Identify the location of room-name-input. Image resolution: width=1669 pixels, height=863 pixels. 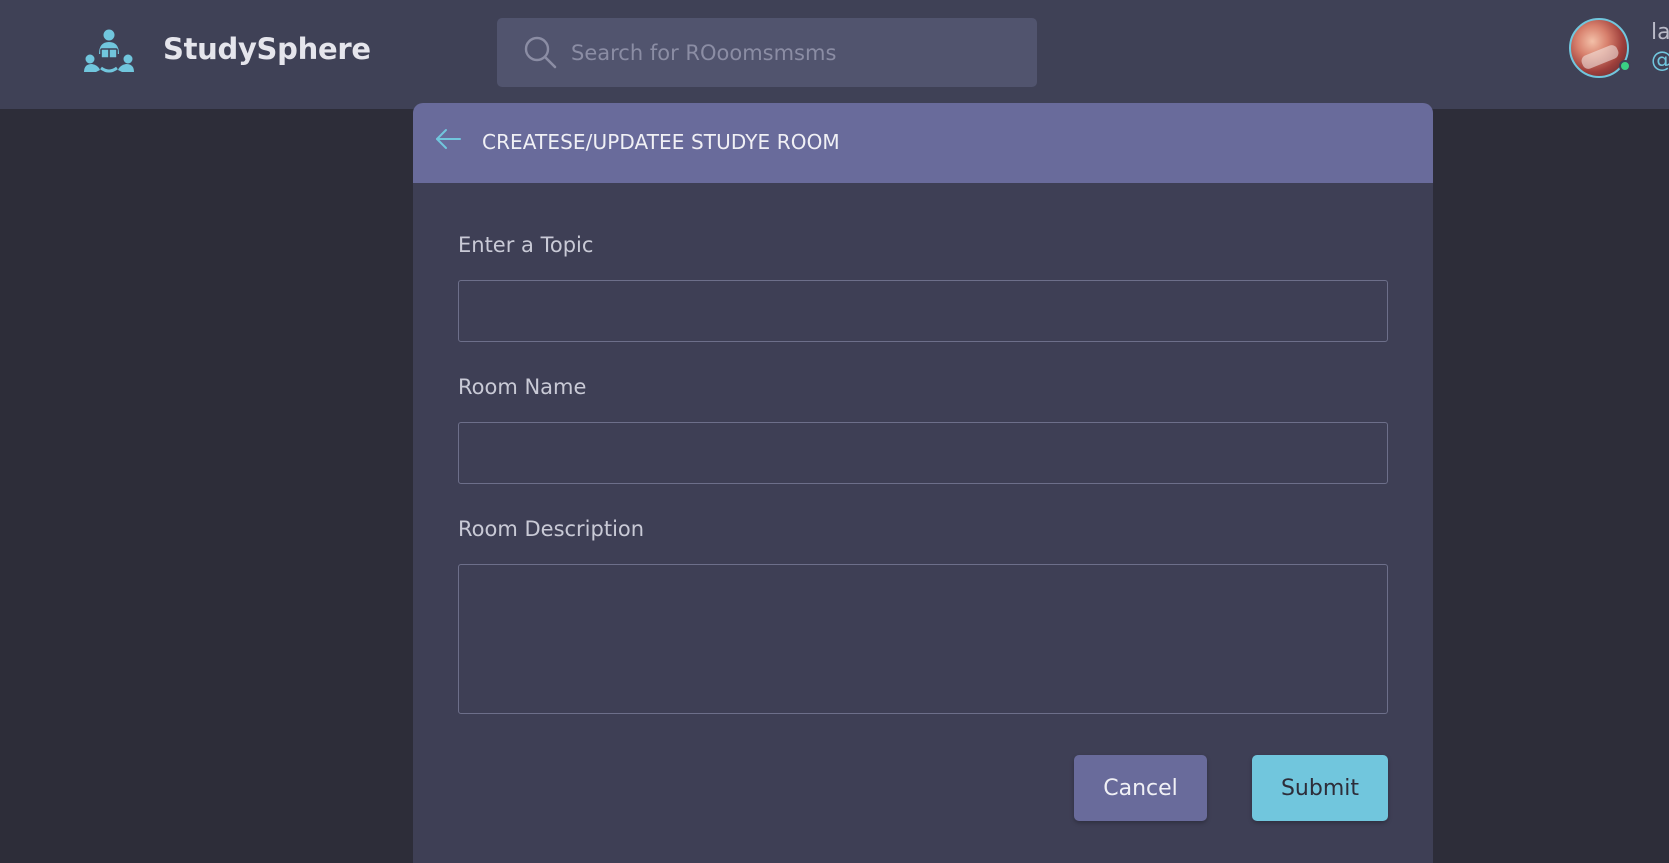
(923, 453).